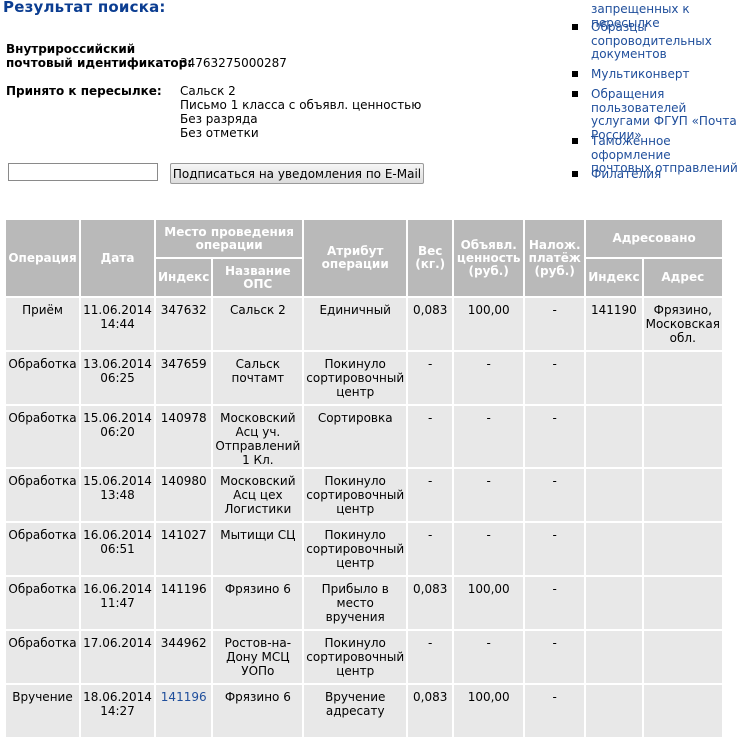 The height and width of the screenshot is (739, 749). I want to click on cell-text: 141196, so click(183, 589).